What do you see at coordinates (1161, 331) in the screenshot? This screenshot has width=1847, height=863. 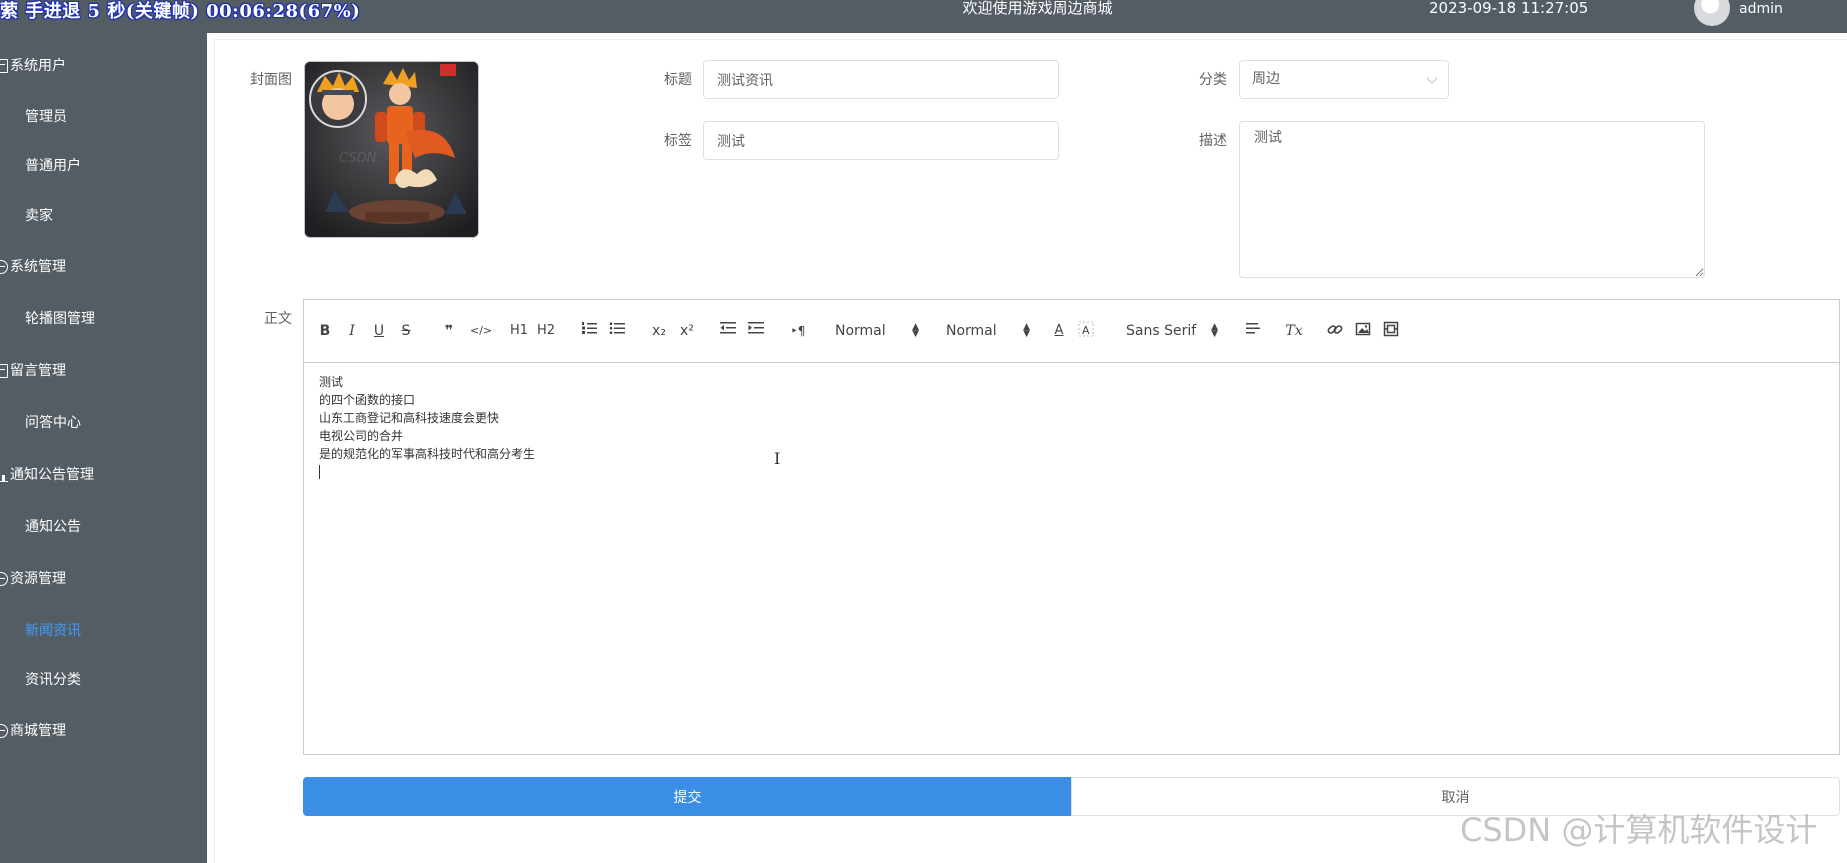 I see `font-picker-value: Sans Serif` at bounding box center [1161, 331].